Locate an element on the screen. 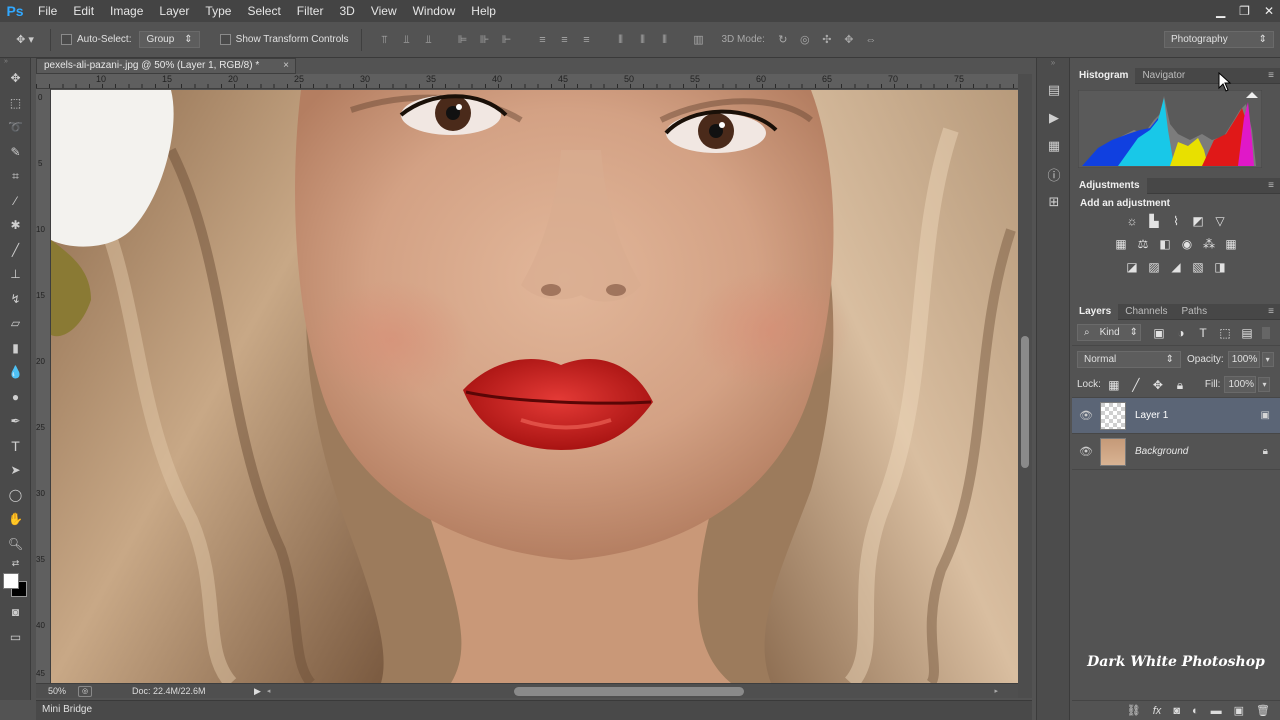  auto-select-checkbox is located at coordinates (66, 39).